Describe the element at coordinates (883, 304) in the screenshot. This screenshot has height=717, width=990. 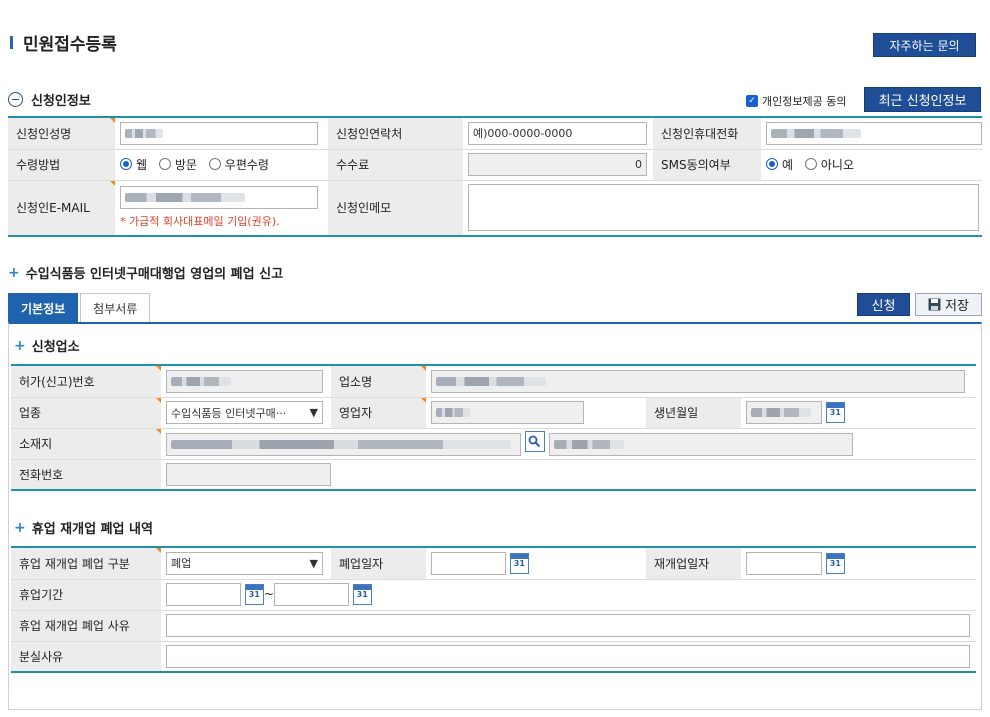
I see `apply-button: 신청` at that location.